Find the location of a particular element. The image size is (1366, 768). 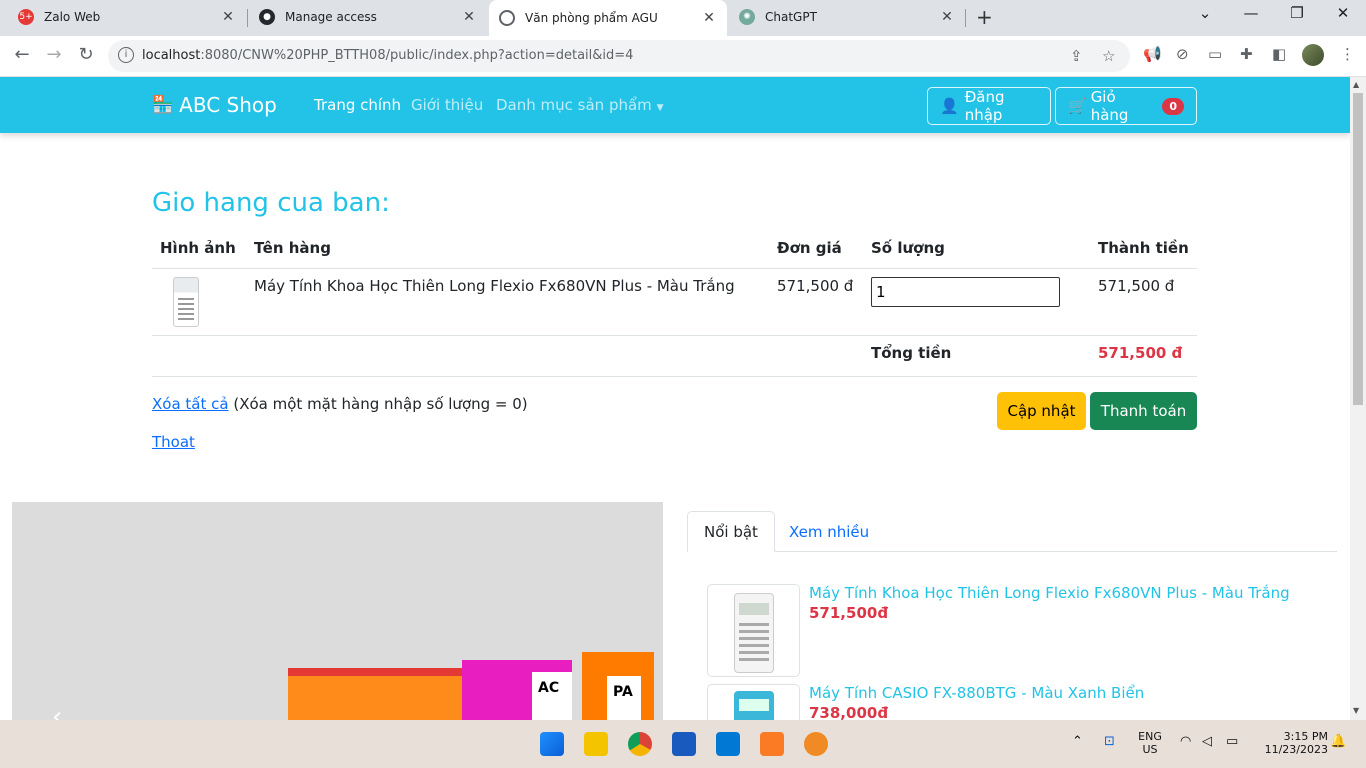

region-code: US is located at coordinates (1150, 749).